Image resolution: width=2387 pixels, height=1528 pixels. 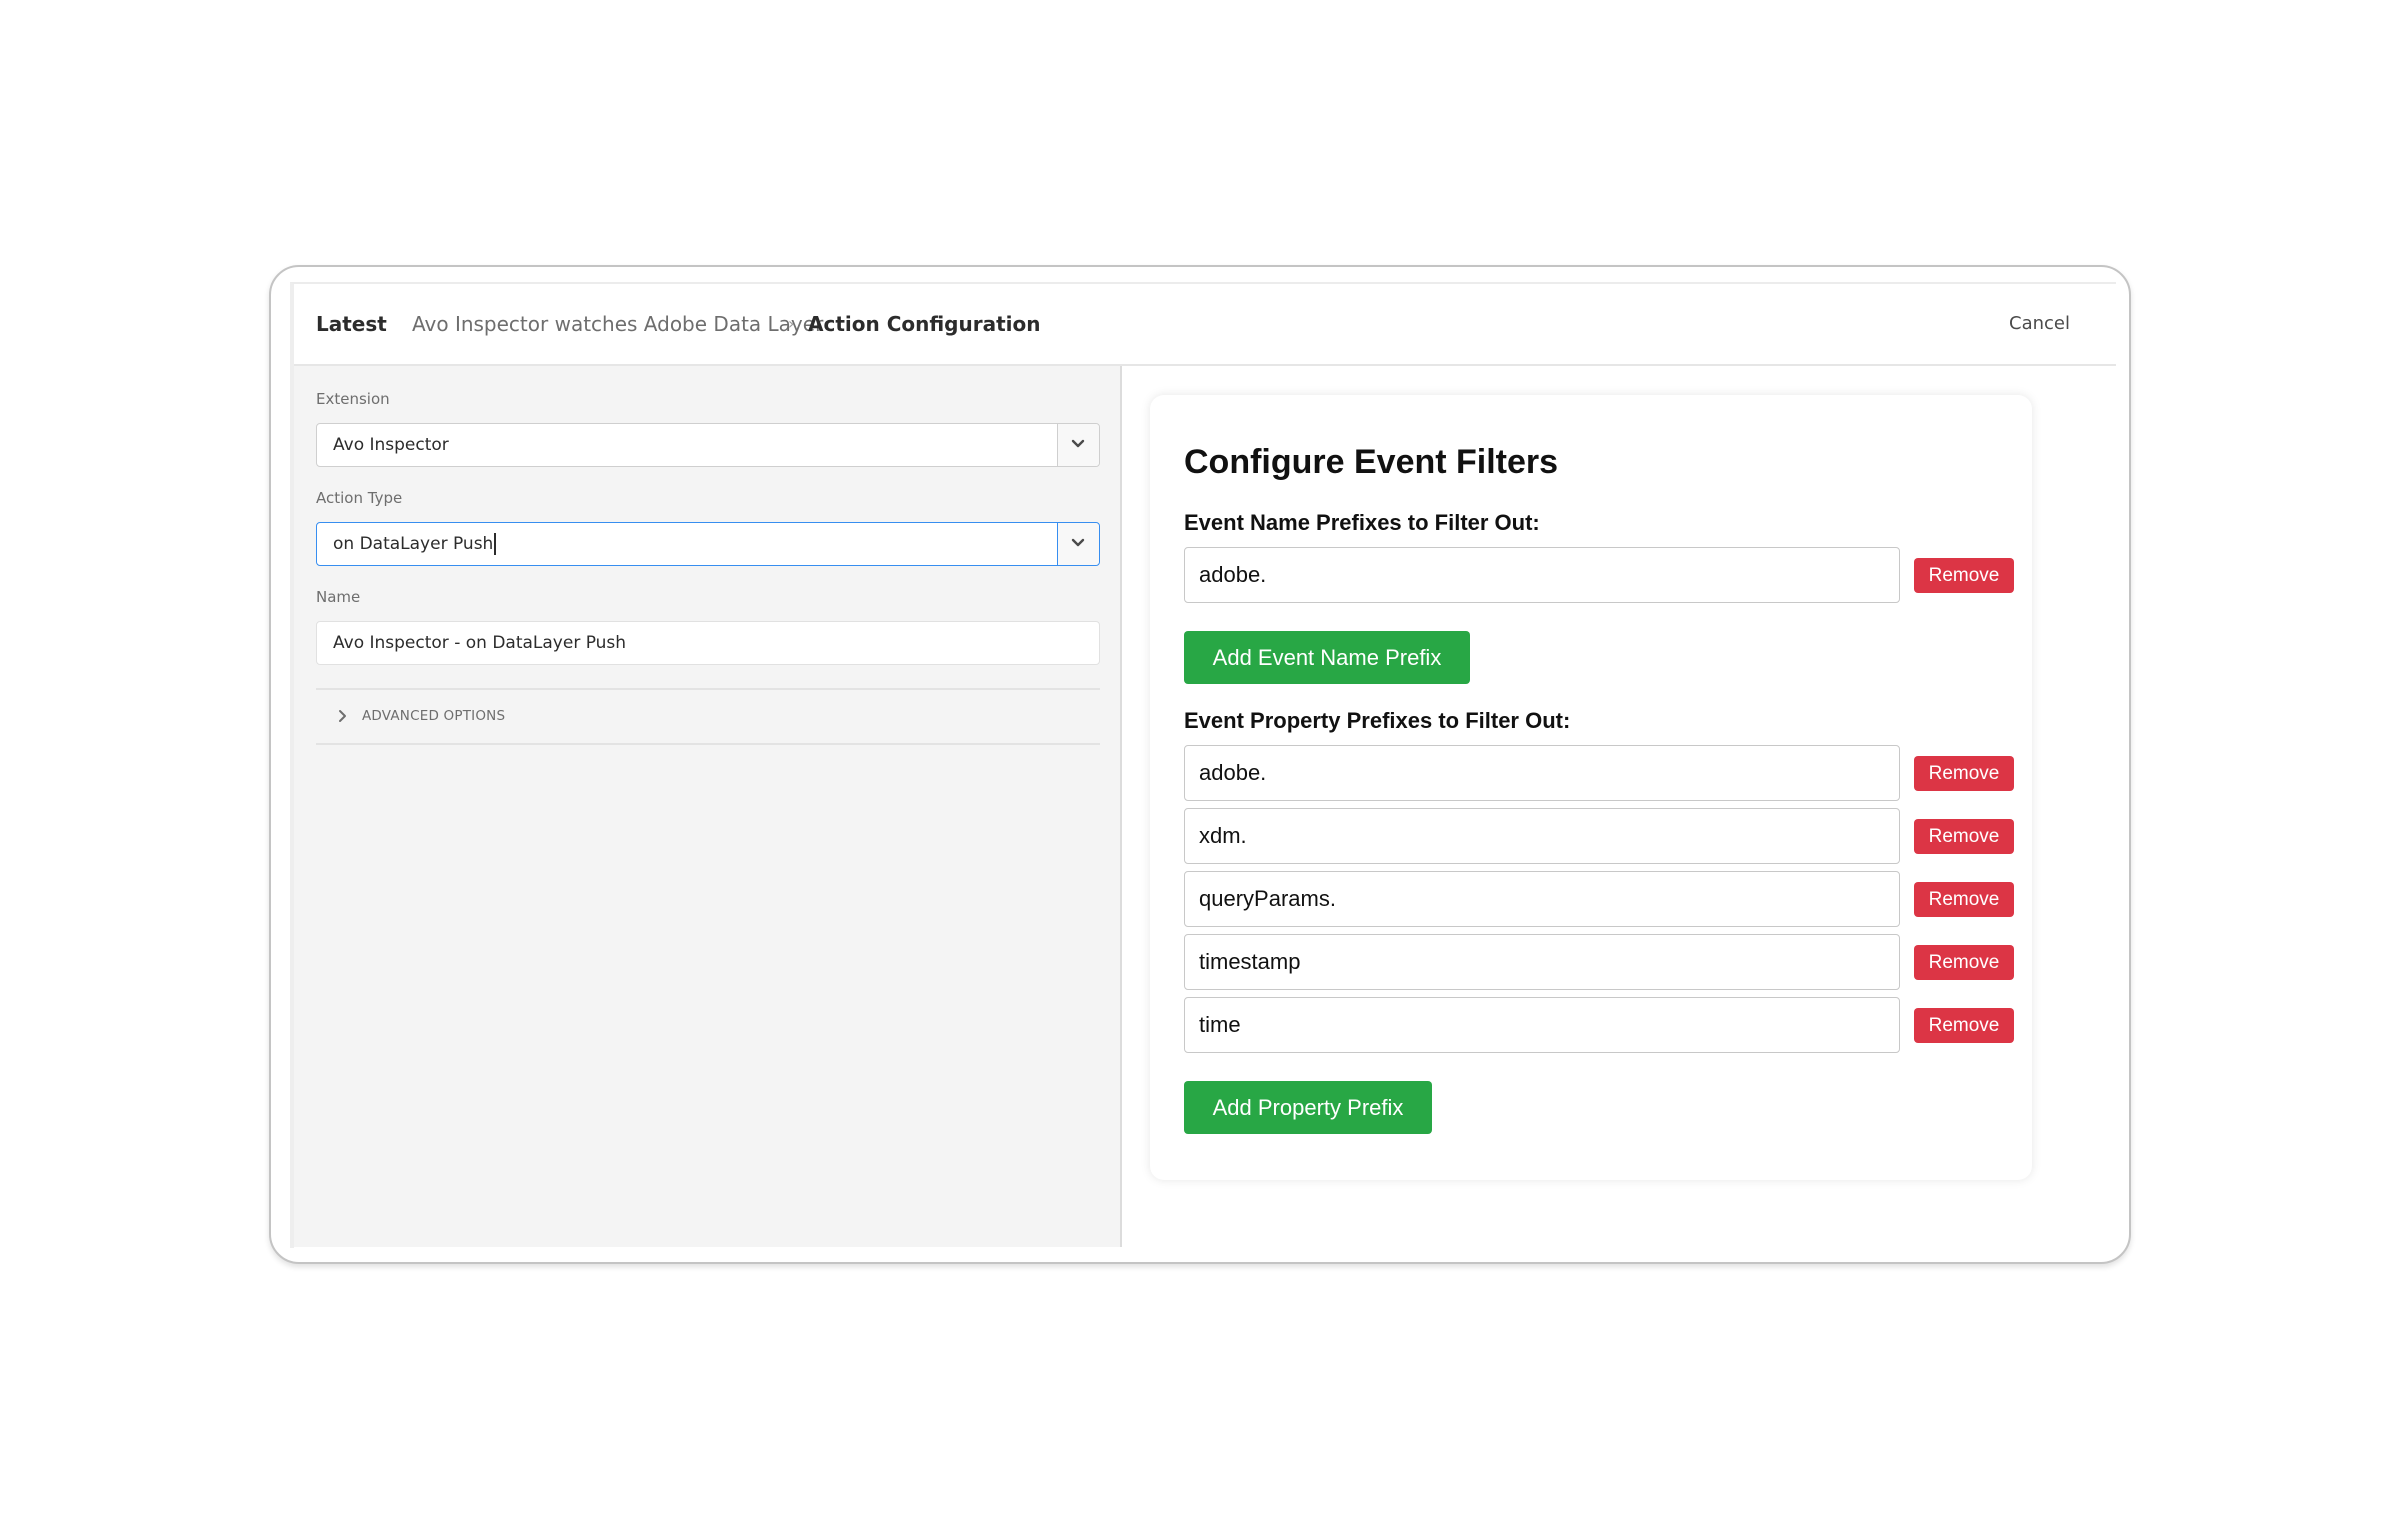 I want to click on event-property-prefix-row: time Remove, so click(x=1599, y=1025).